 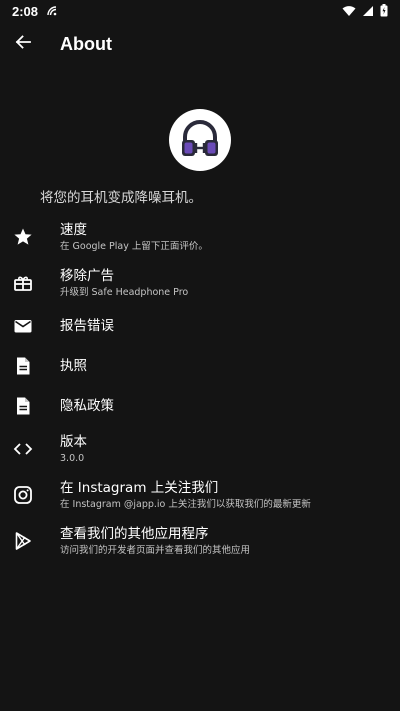 What do you see at coordinates (87, 405) in the screenshot?
I see `item-title: 隐私政策` at bounding box center [87, 405].